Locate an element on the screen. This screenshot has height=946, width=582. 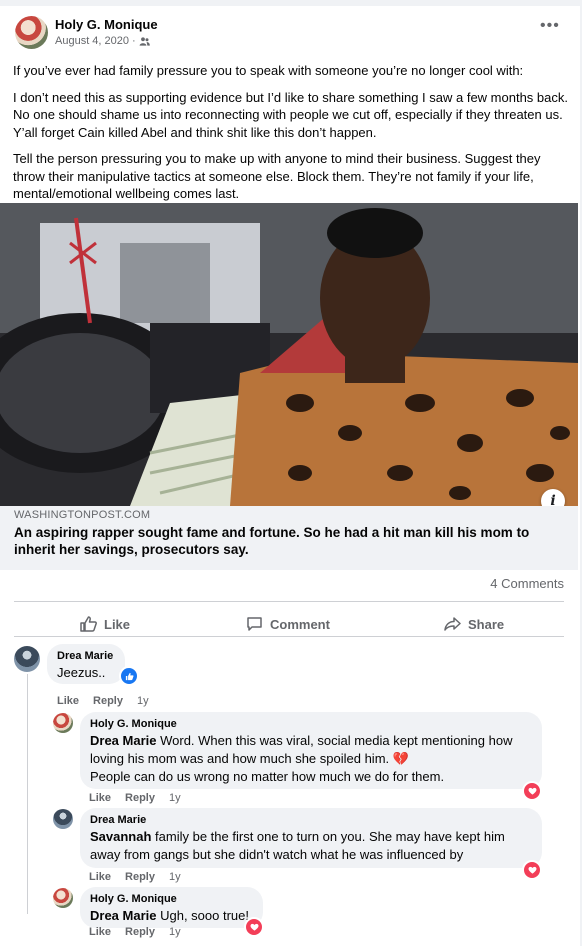
comment-text: Ugh, sooo true! is located at coordinates (204, 915).